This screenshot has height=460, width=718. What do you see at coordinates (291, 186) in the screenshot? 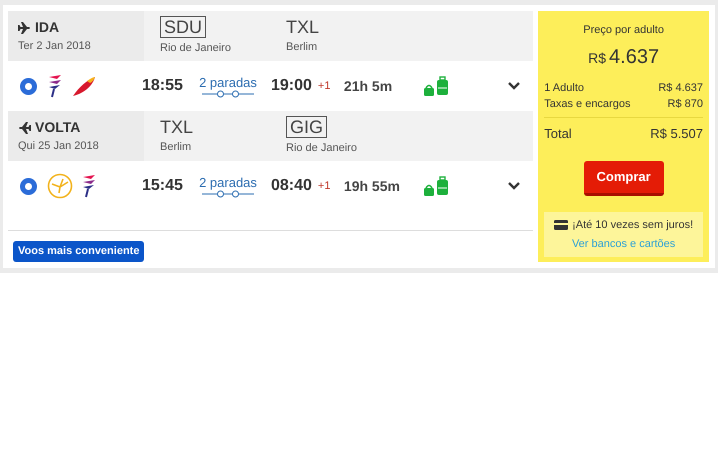
I see `arrival-time: 08:40` at bounding box center [291, 186].